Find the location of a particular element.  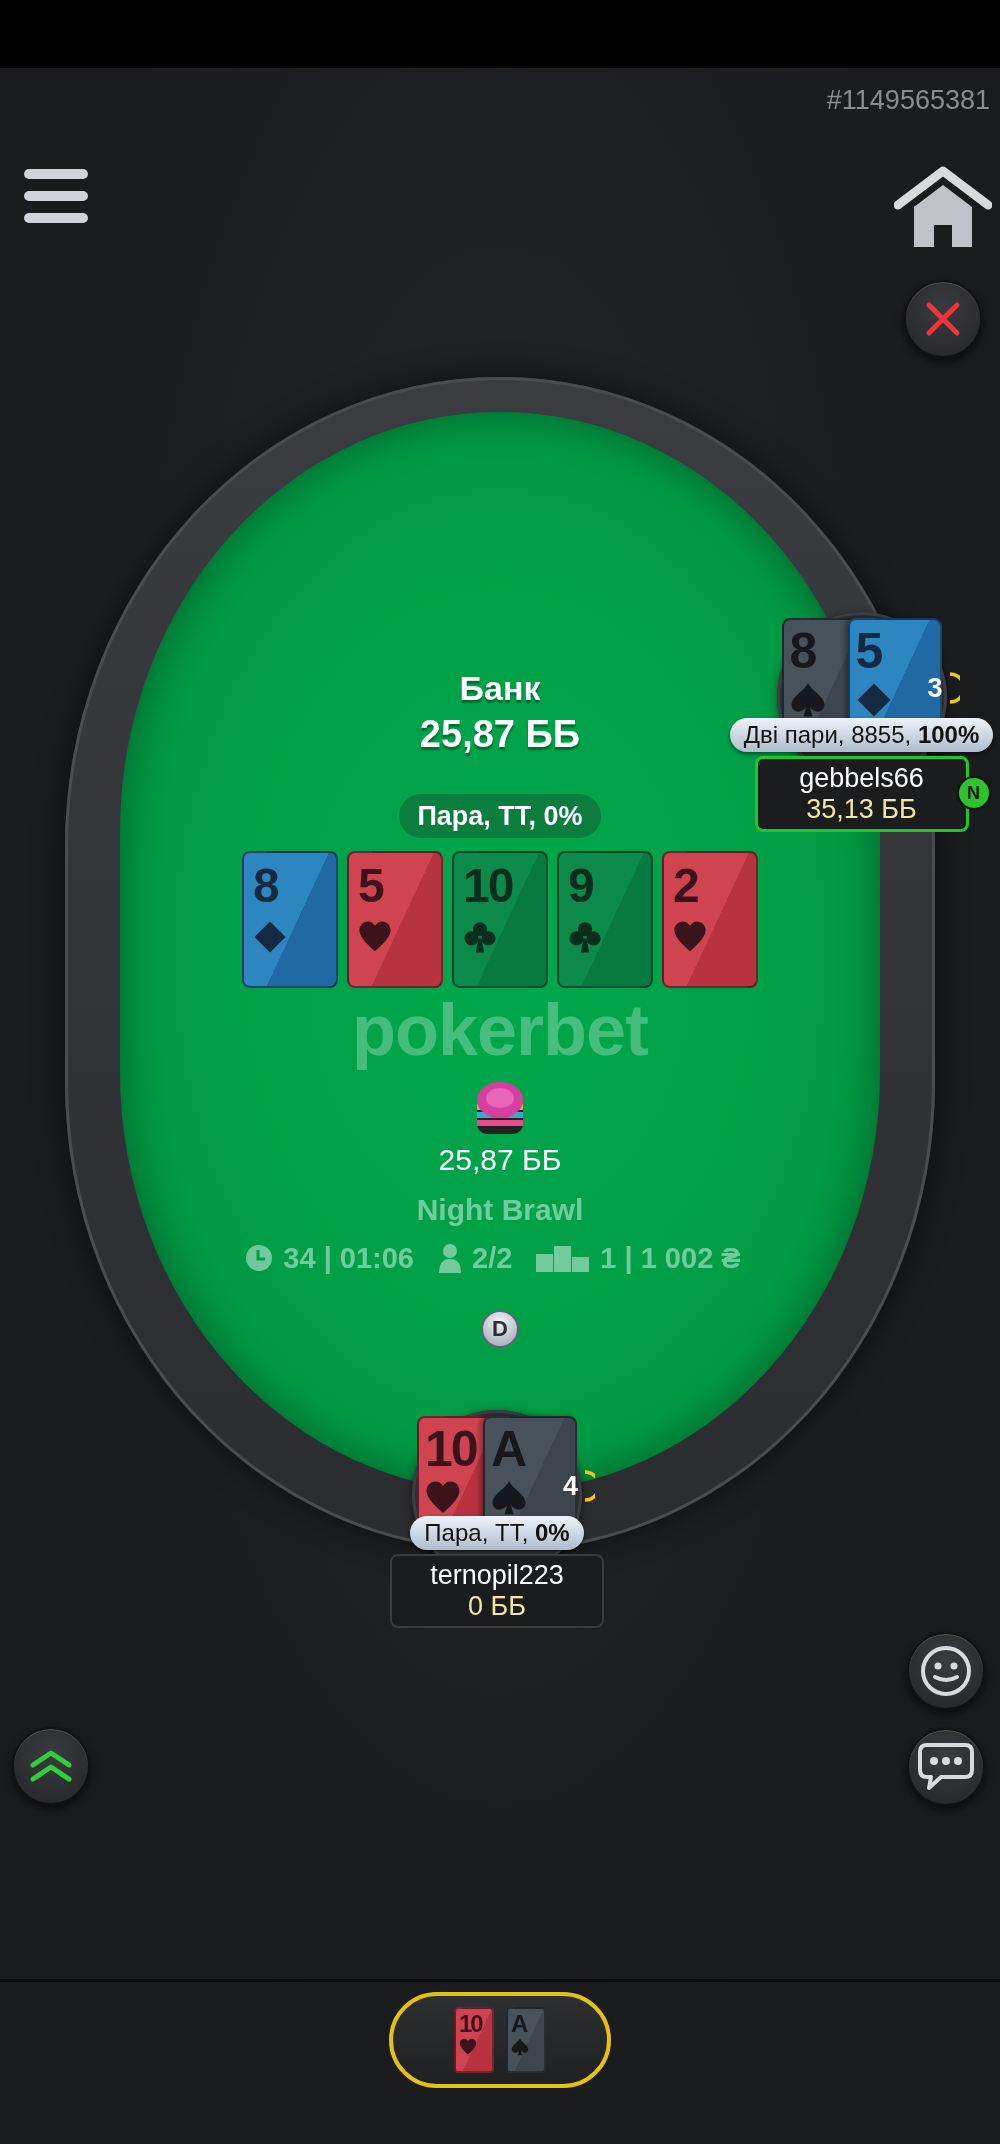

prize-info: 1 | 1 002 ₴ is located at coordinates (670, 1258).